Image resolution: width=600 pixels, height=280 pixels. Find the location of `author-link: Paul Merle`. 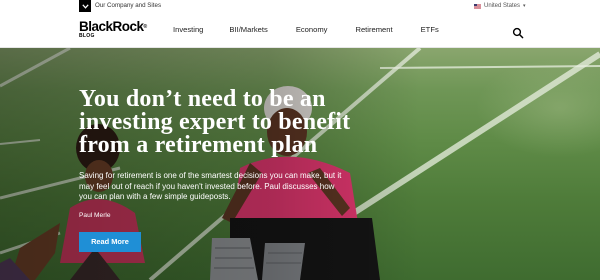

author-link: Paul Merle is located at coordinates (95, 215).